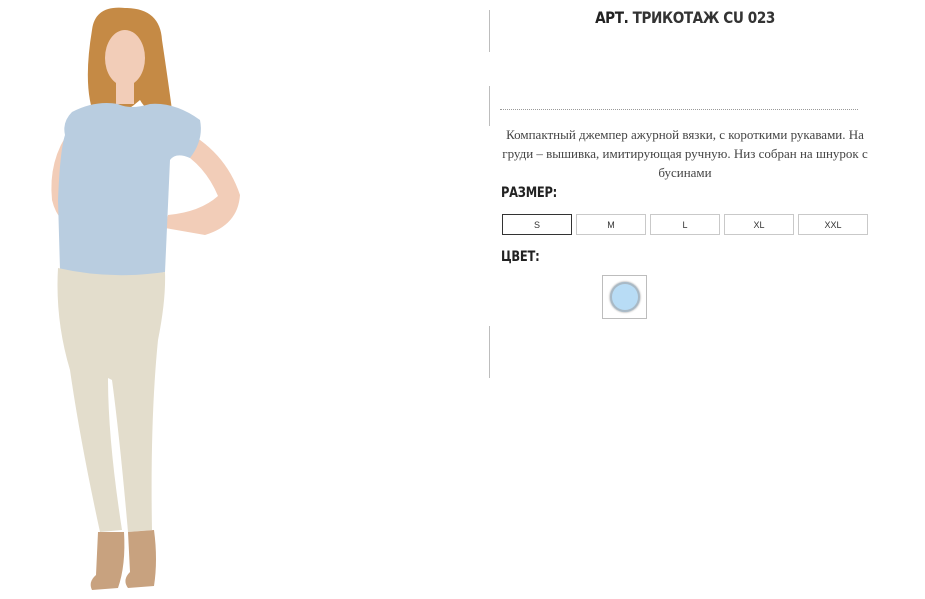 The width and height of the screenshot is (925, 599). Describe the element at coordinates (140, 559) in the screenshot. I see `model-right-shoe` at that location.